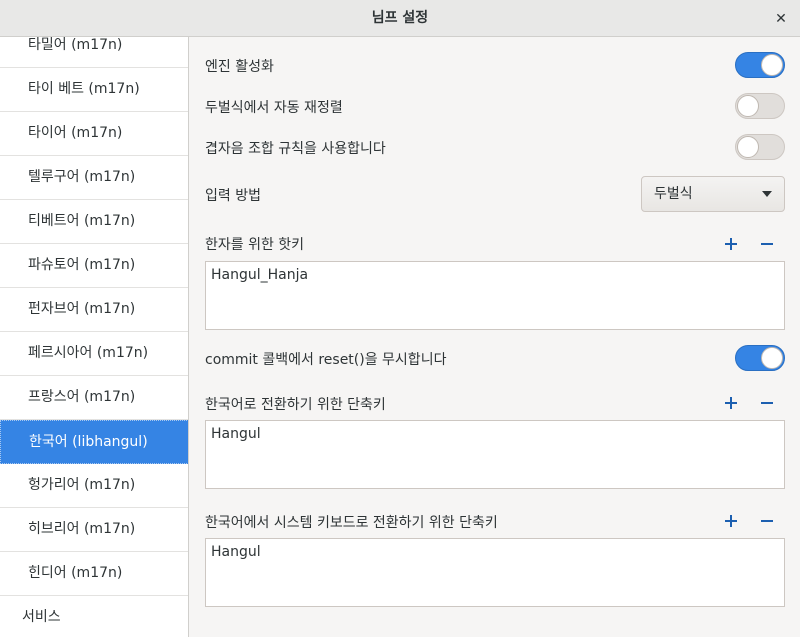 This screenshot has height=637, width=800. I want to click on sidebar-item-label: 텔루구어 (m17n), so click(82, 177).